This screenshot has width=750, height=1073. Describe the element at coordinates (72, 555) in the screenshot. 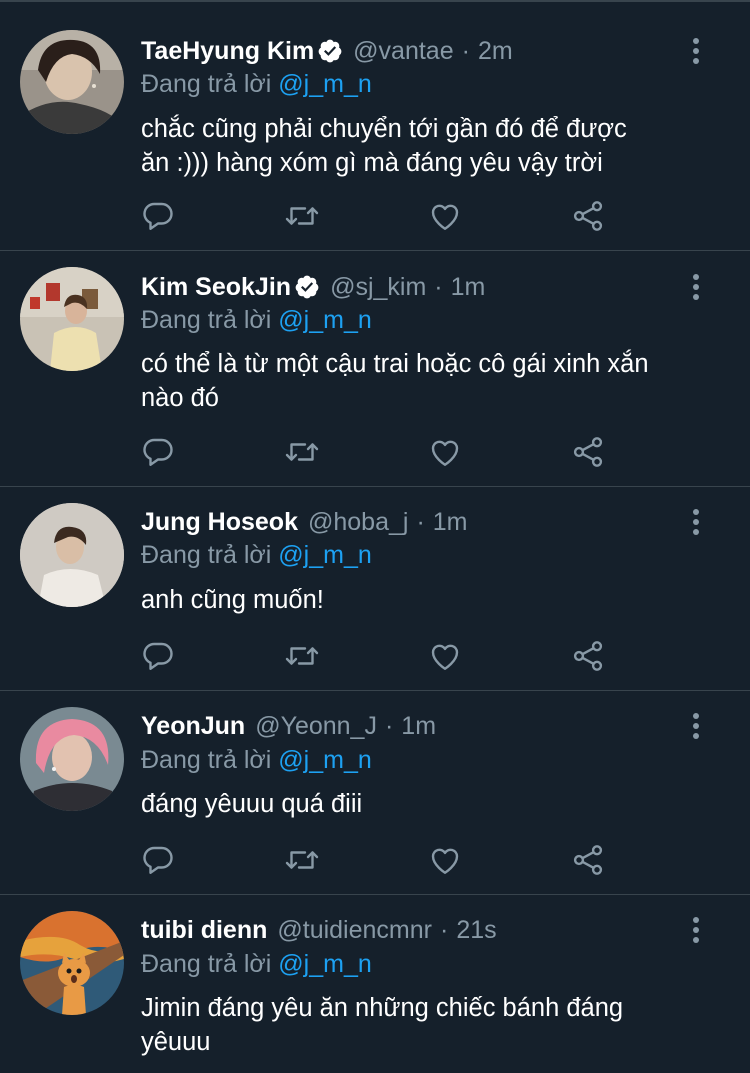

I see `avatar-hoseok` at that location.